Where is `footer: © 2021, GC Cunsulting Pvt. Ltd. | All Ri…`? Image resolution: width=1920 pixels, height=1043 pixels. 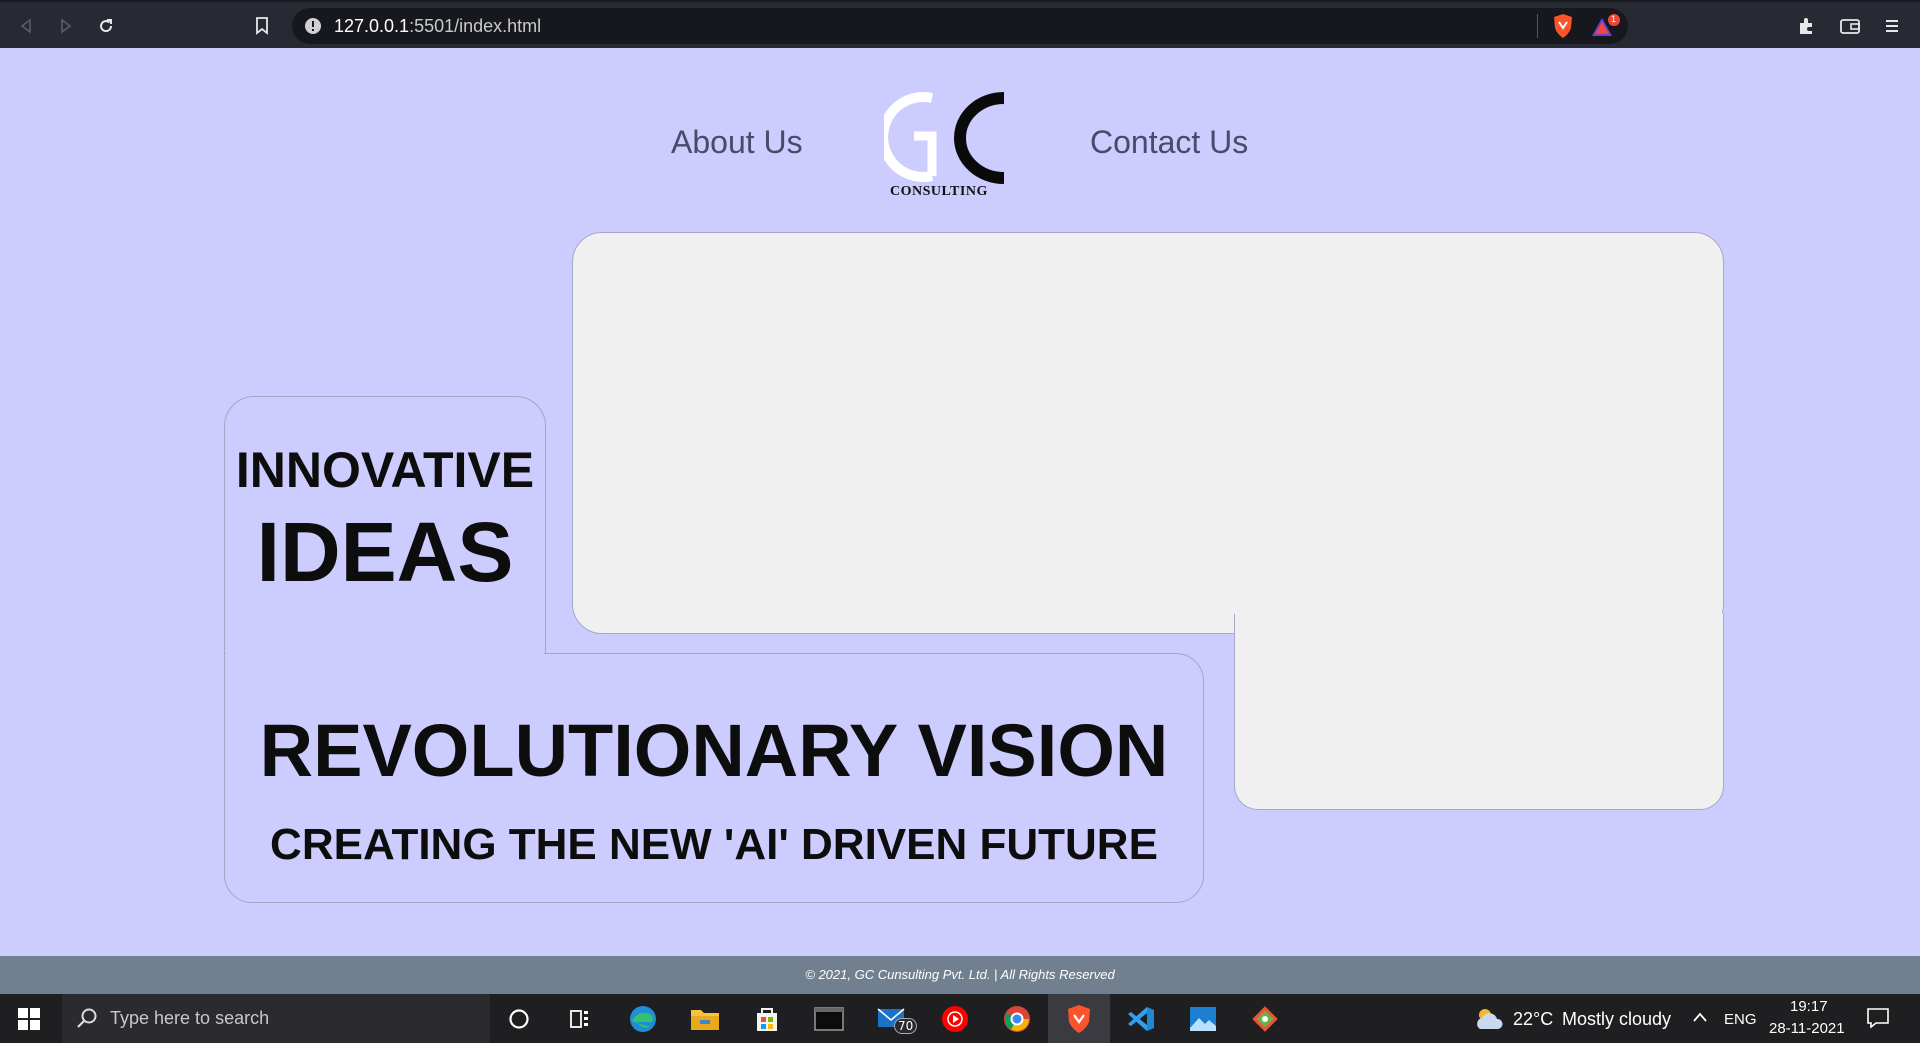 footer: © 2021, GC Cunsulting Pvt. Ltd. | All Ri… is located at coordinates (960, 975).